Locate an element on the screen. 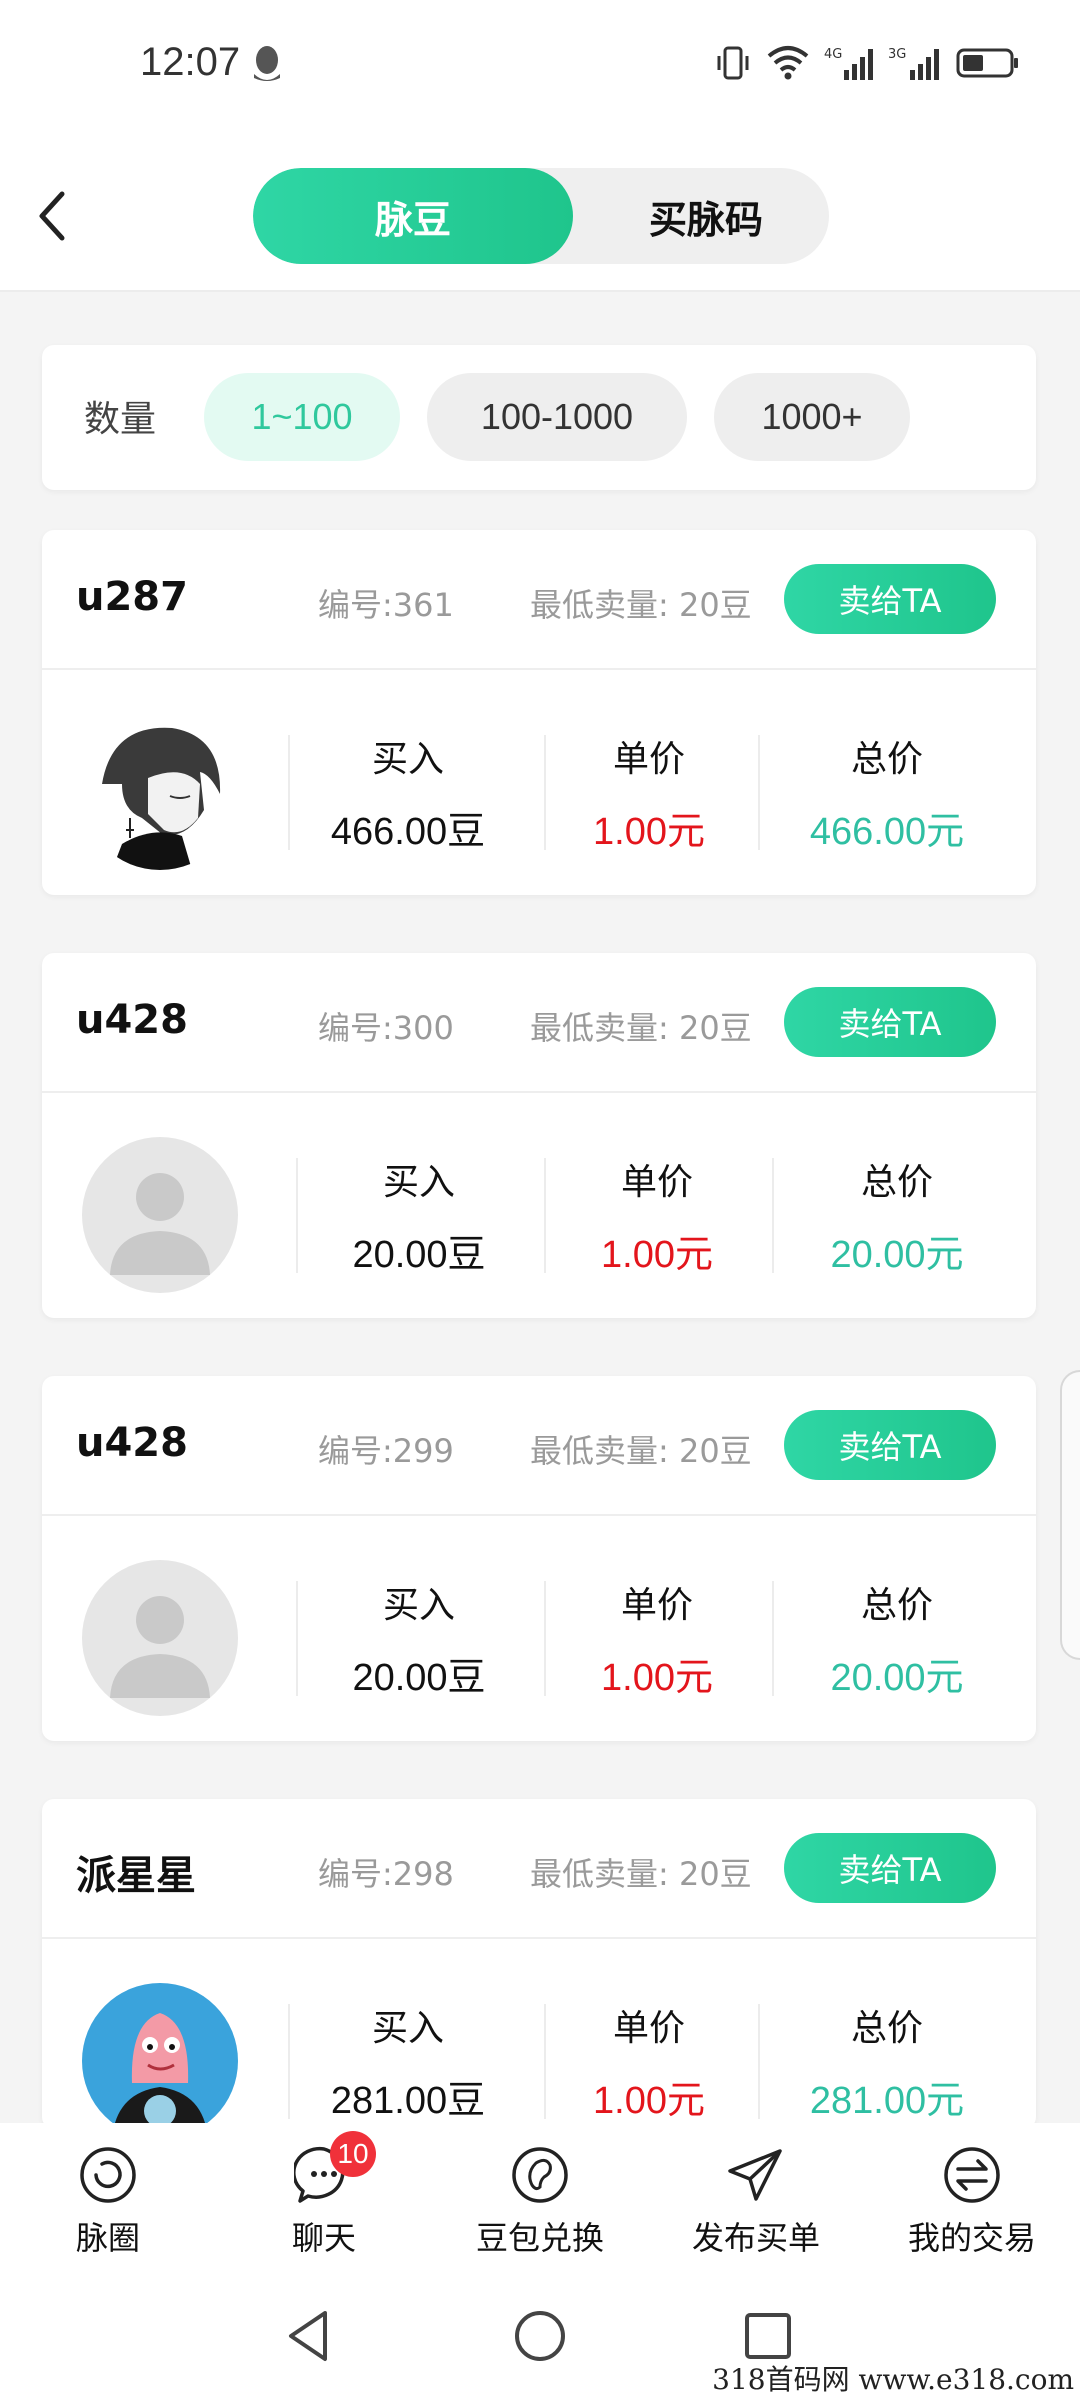  total-price: 总价 20.00元 is located at coordinates (897, 1638).